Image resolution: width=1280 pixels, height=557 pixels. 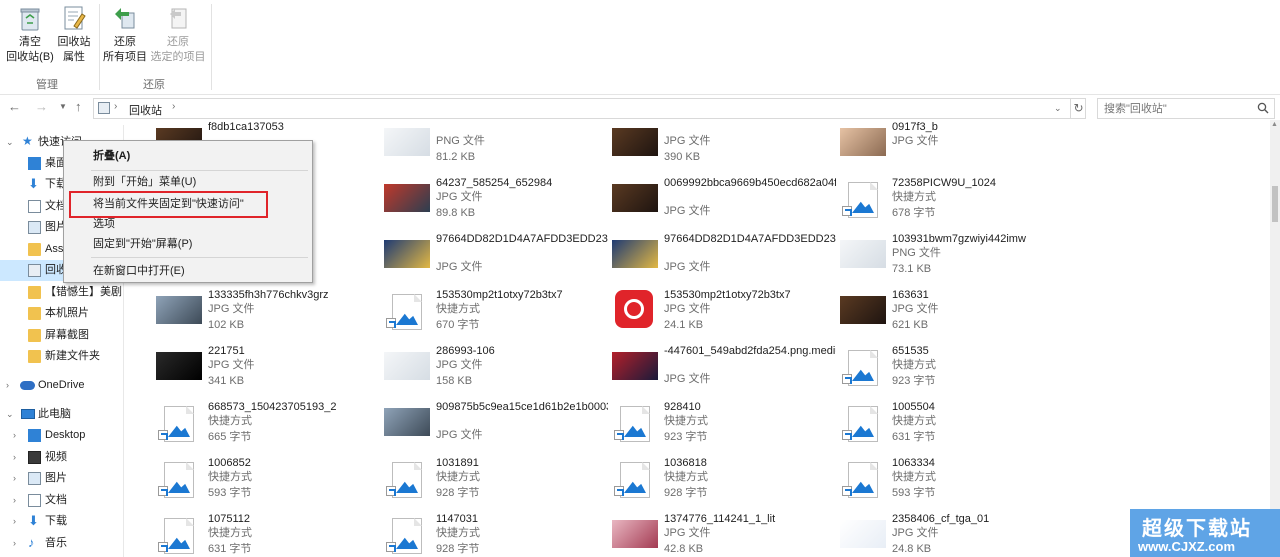 I want to click on search-box, so click(x=1186, y=108).